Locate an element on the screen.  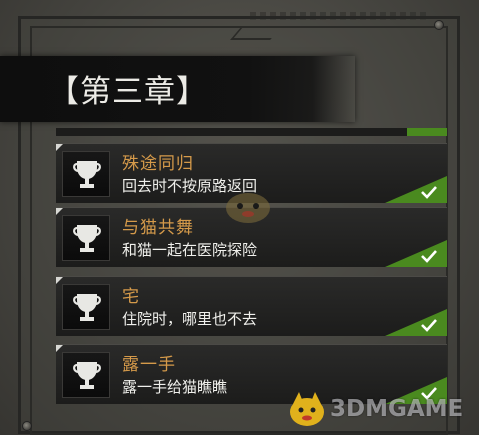
achievement-name: 殊途同归 is located at coordinates (158, 164).